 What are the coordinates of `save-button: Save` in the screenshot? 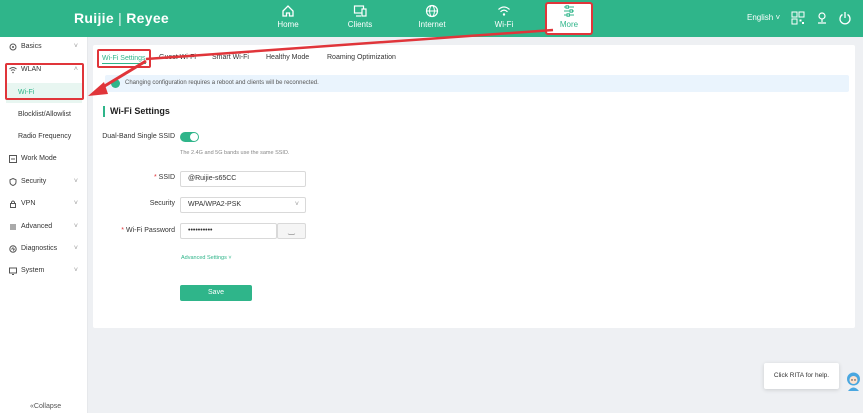 It's located at (216, 293).